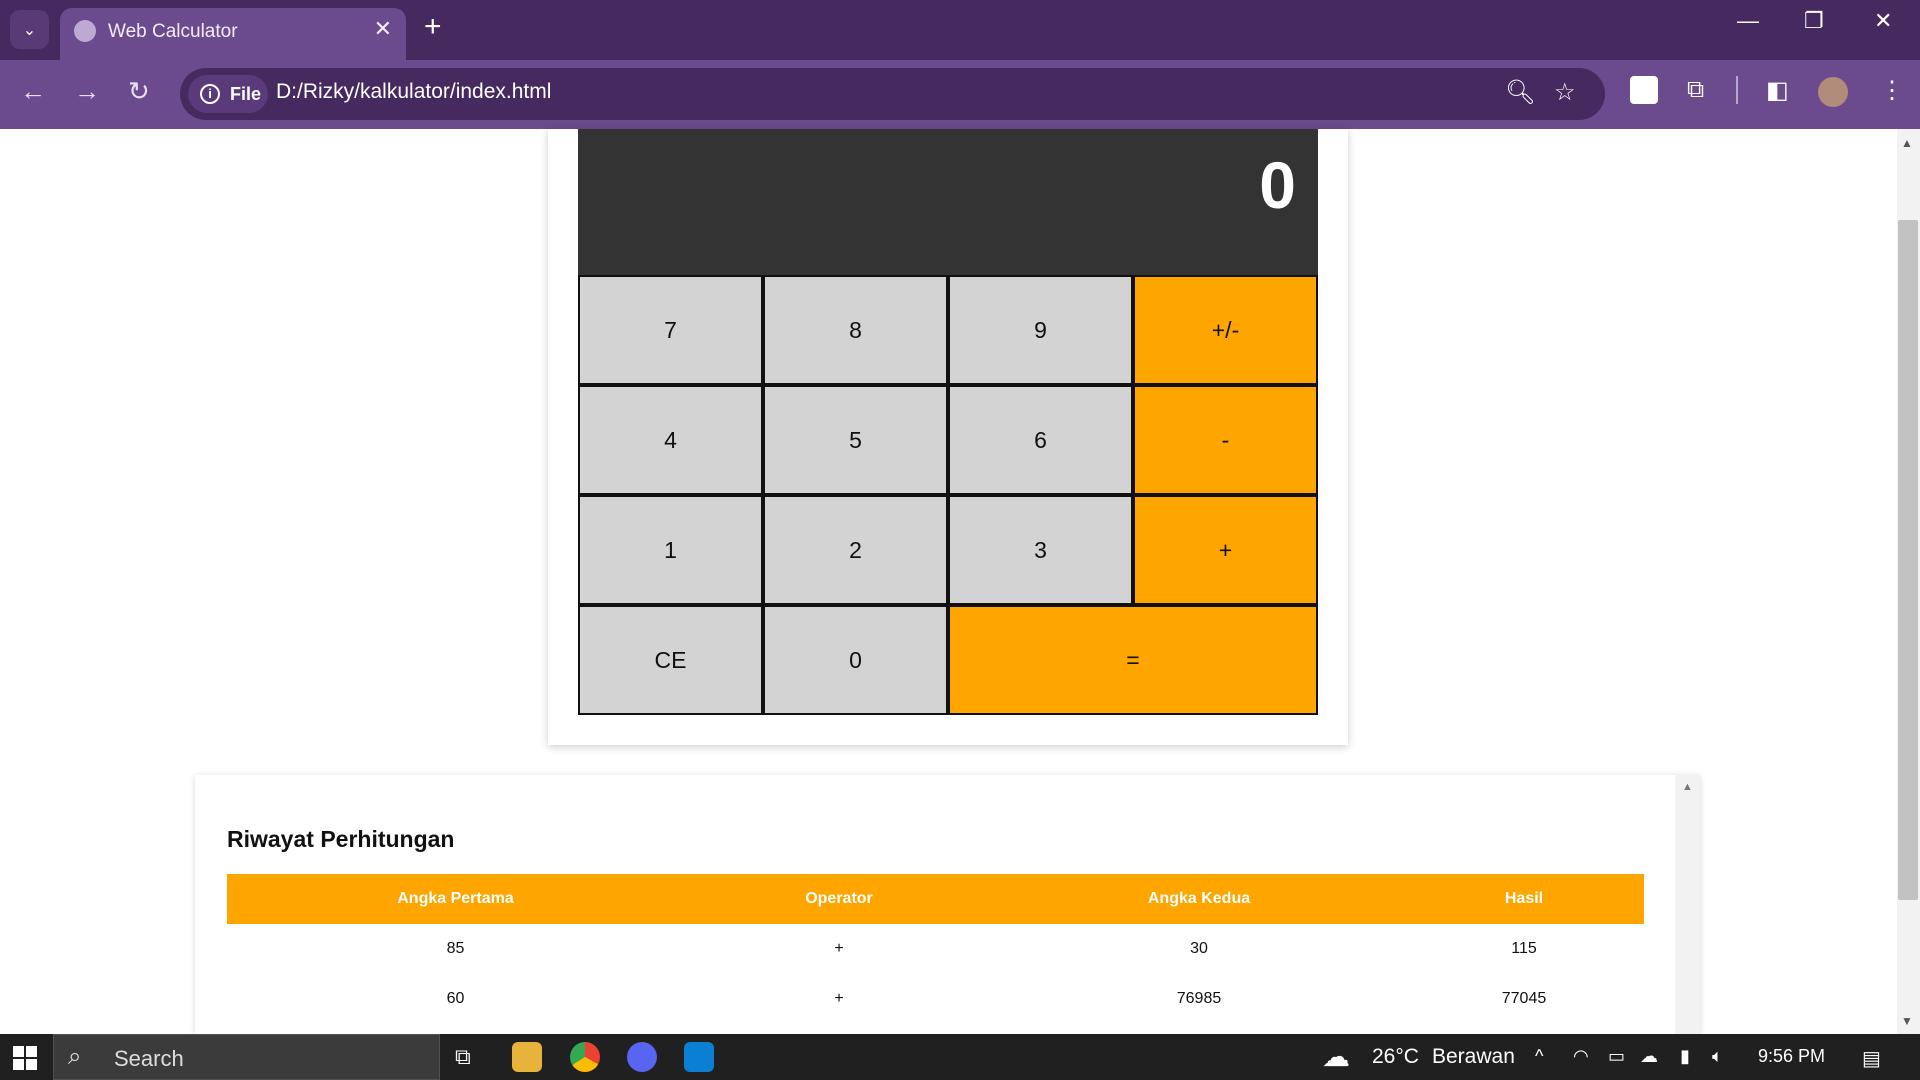 This screenshot has width=1920, height=1080. What do you see at coordinates (1737, 90) in the screenshot?
I see `divider` at bounding box center [1737, 90].